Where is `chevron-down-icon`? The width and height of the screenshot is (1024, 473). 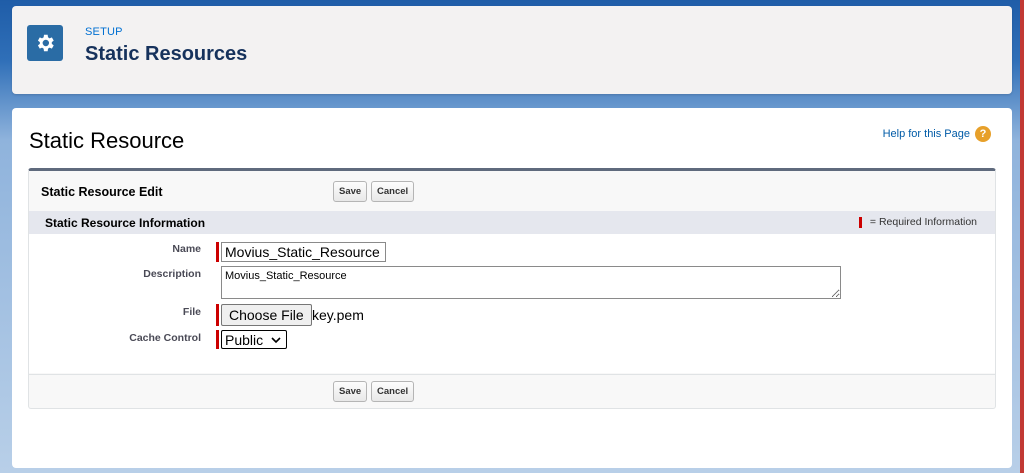 chevron-down-icon is located at coordinates (276, 341).